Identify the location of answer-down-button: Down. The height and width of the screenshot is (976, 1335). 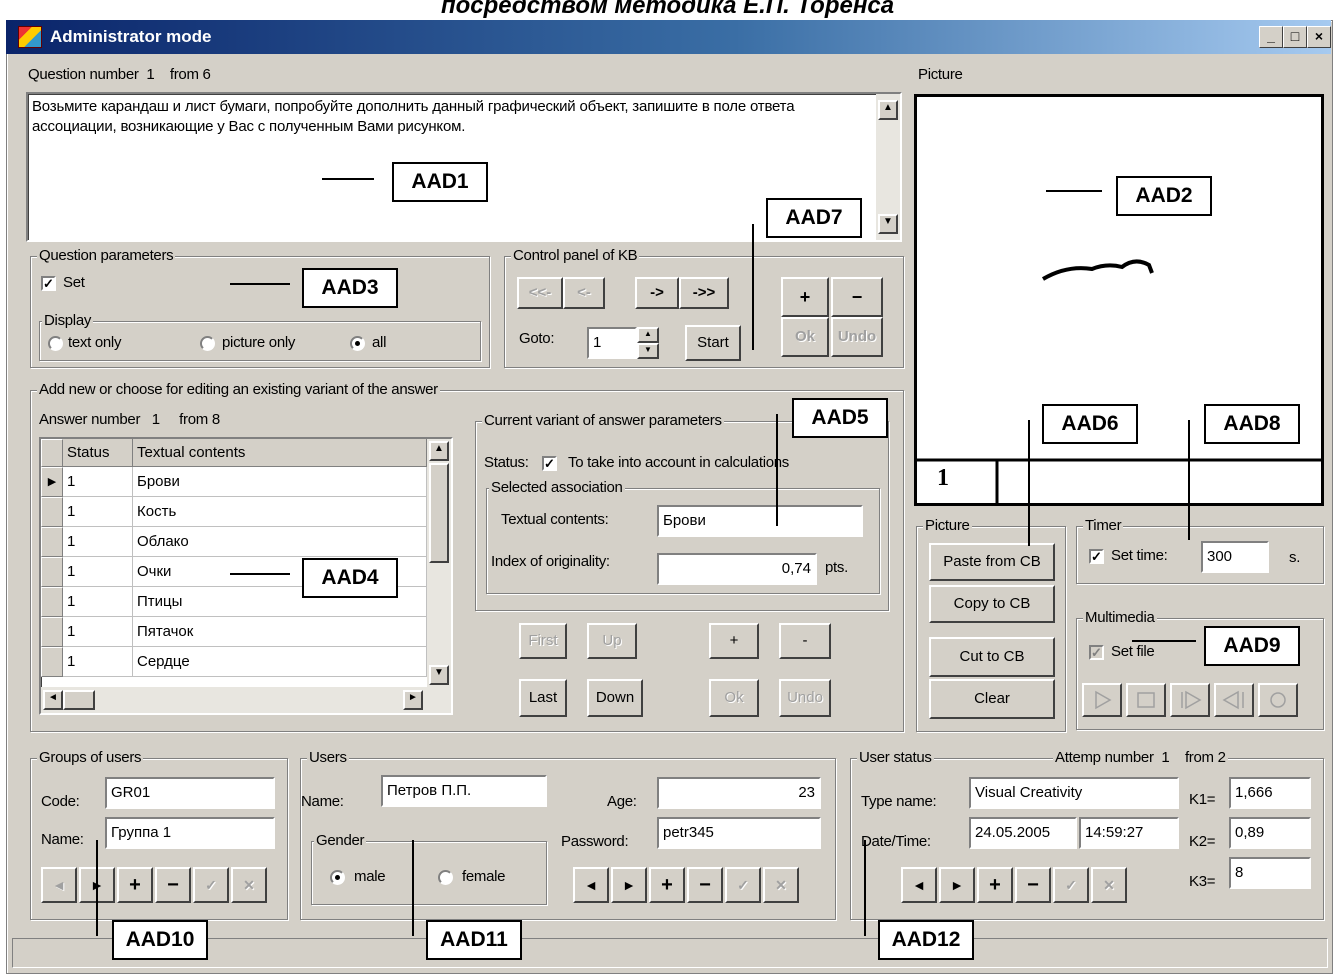
(615, 698).